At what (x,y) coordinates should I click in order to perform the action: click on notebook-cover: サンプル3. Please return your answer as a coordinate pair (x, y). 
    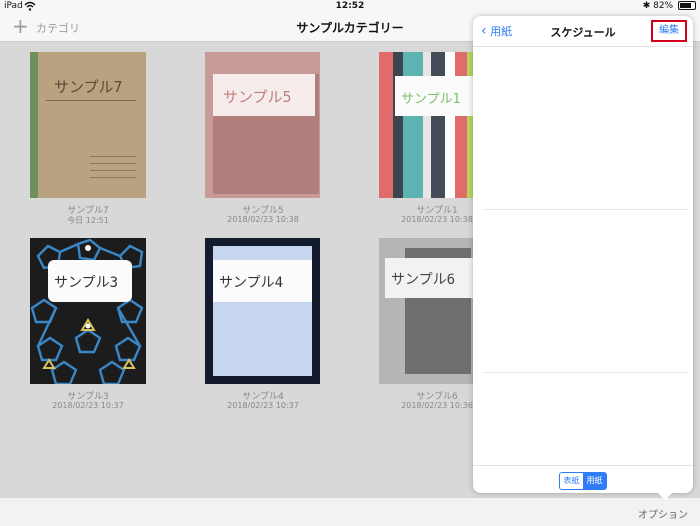
    Looking at the image, I should click on (88, 311).